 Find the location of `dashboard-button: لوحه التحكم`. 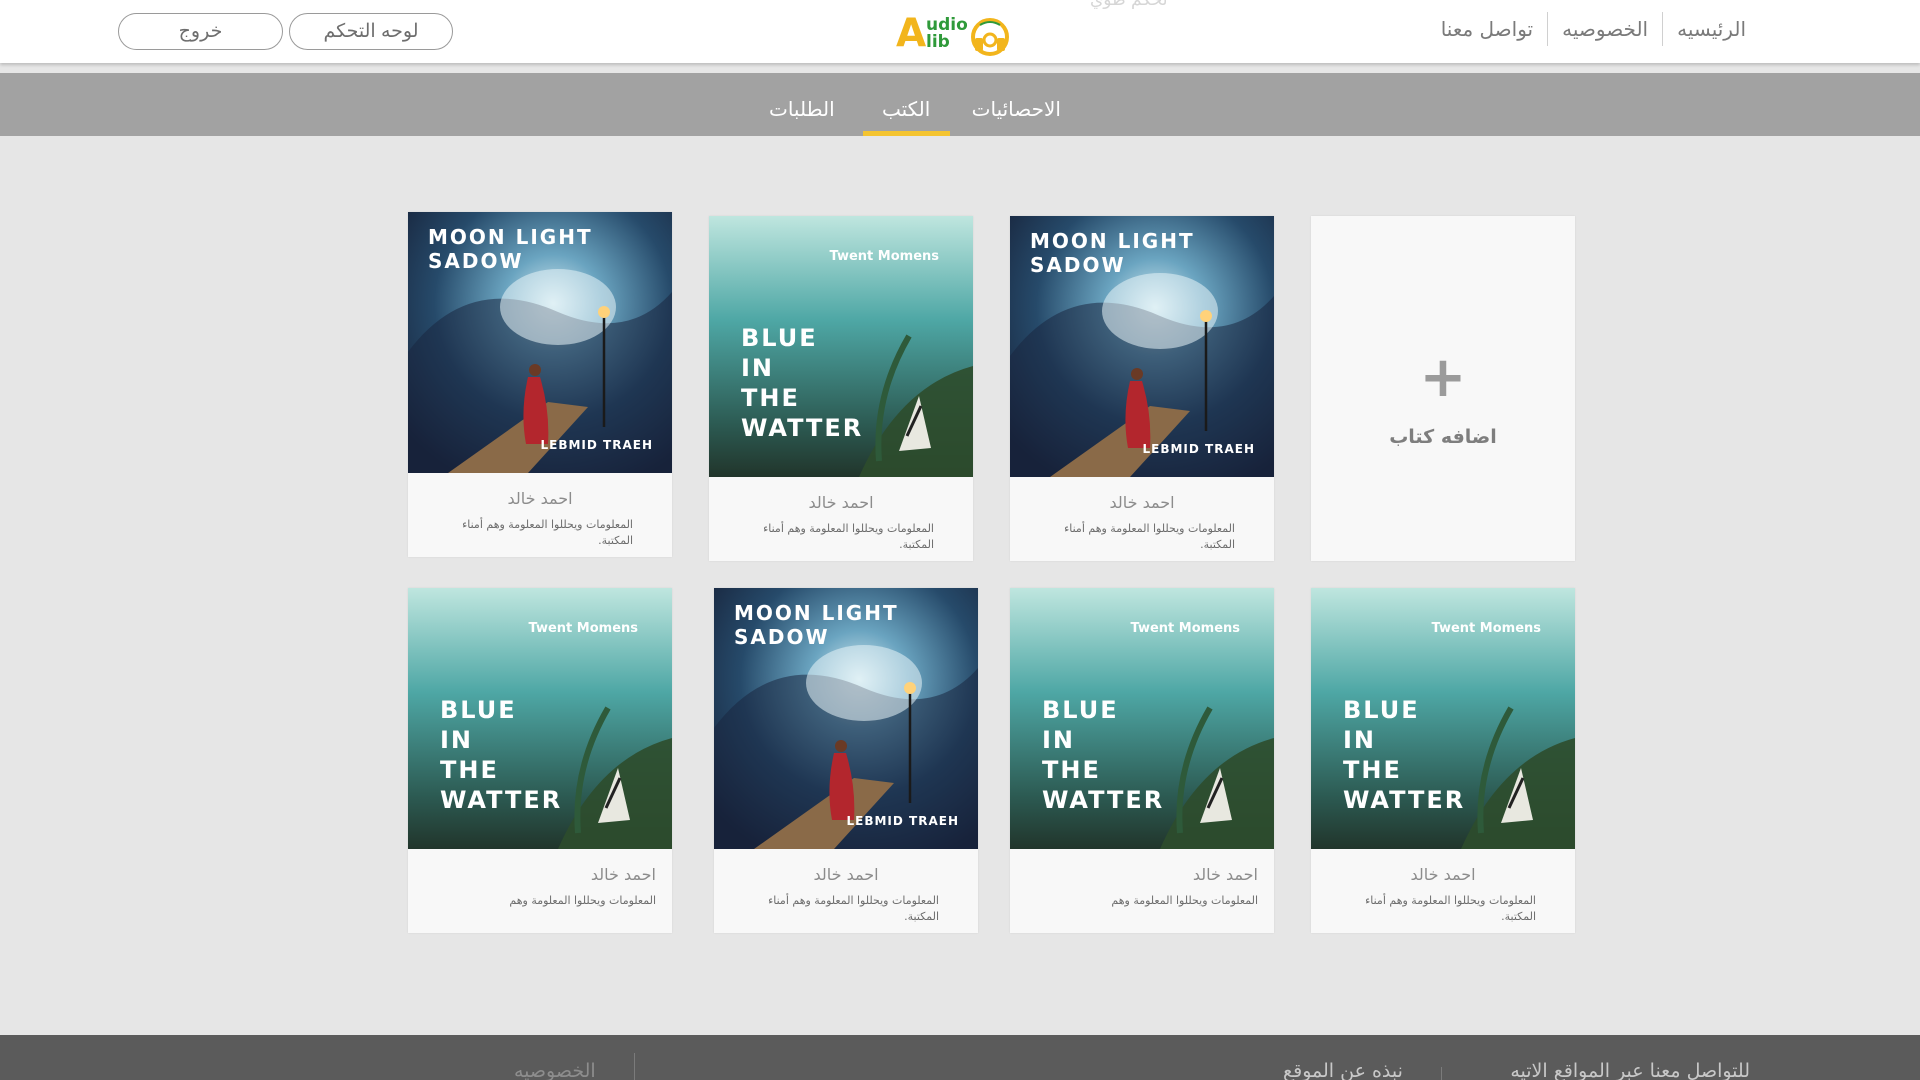

dashboard-button: لوحه التحكم is located at coordinates (371, 31).